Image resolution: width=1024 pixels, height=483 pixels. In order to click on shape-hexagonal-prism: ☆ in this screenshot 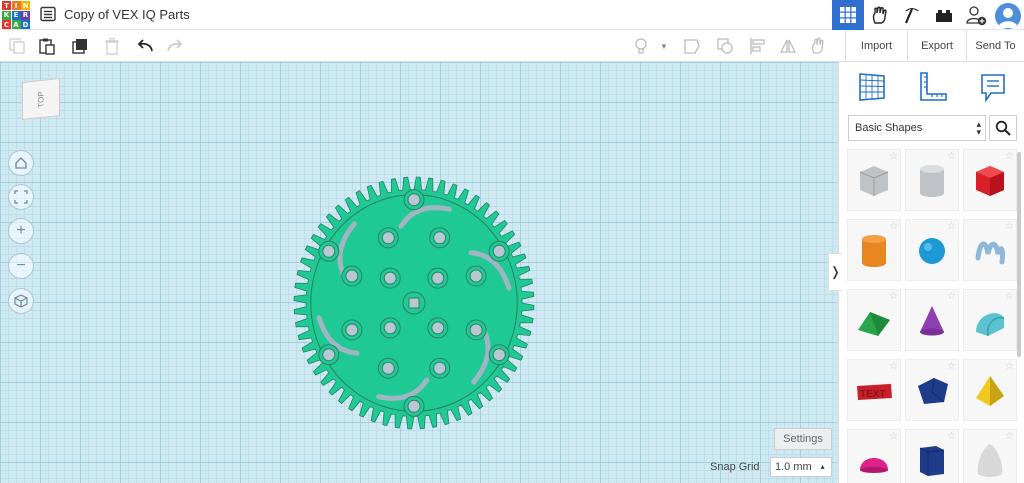, I will do `click(932, 456)`.